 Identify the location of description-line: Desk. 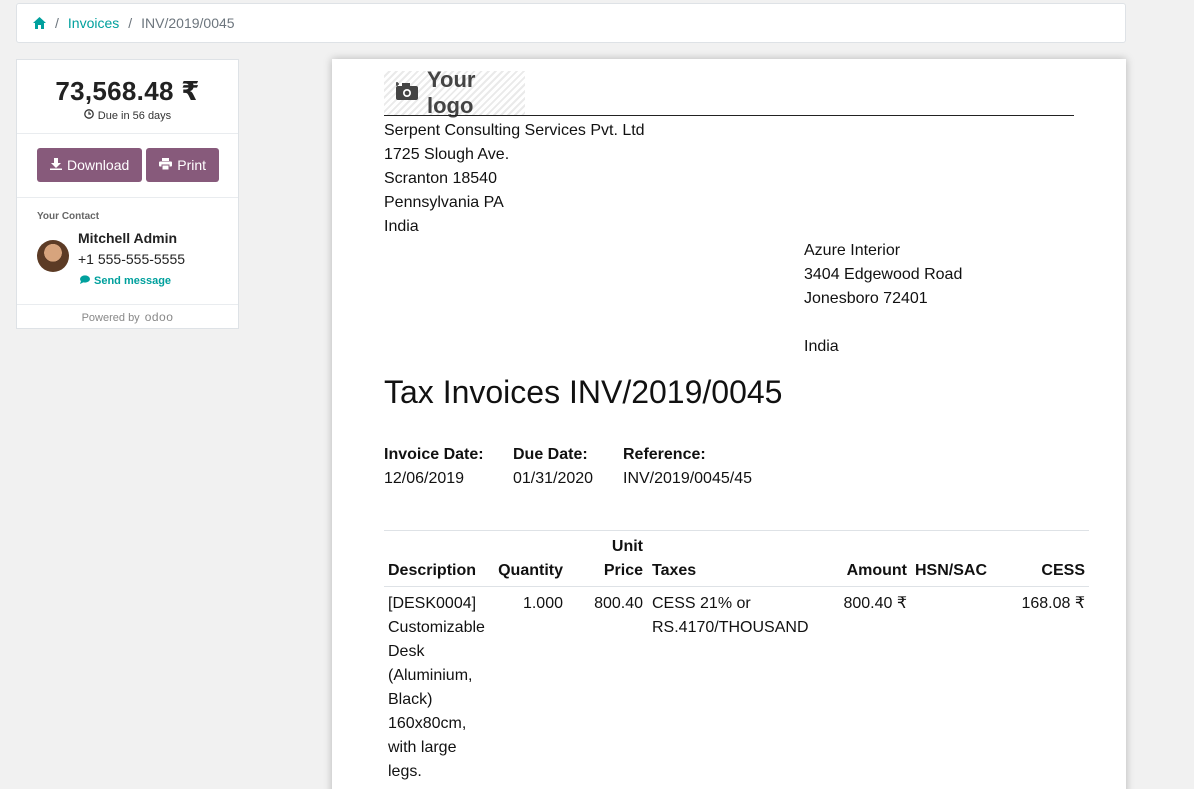
(406, 651).